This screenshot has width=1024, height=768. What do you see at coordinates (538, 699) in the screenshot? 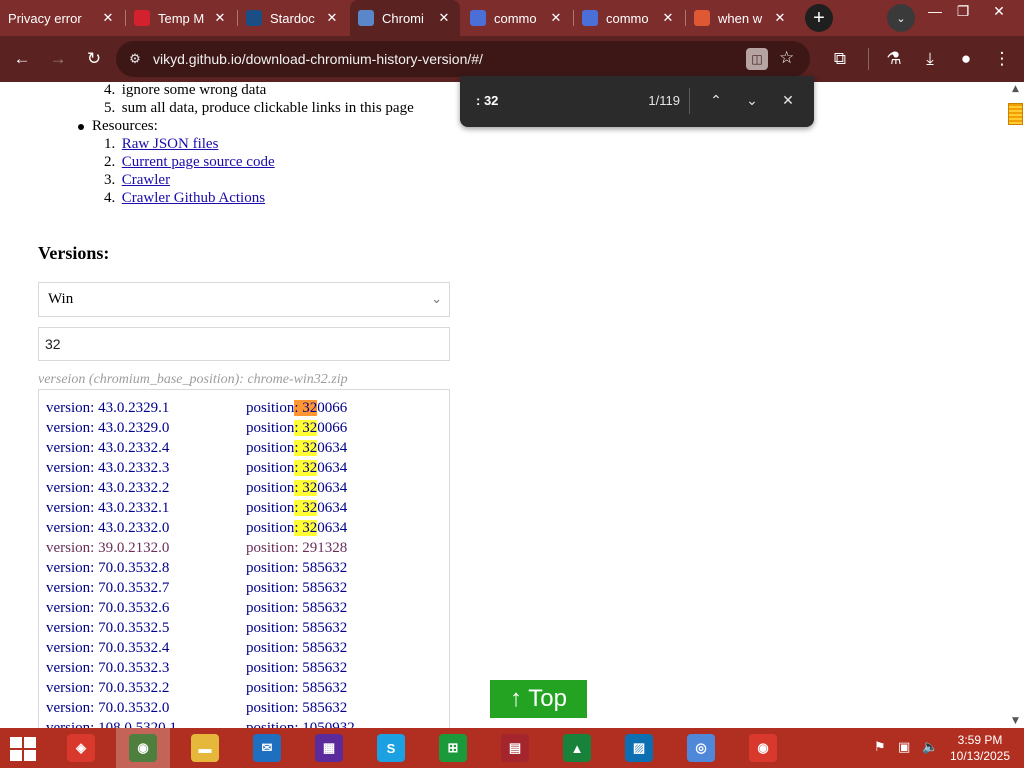
I see `back-to-top-button: ↑ Top` at bounding box center [538, 699].